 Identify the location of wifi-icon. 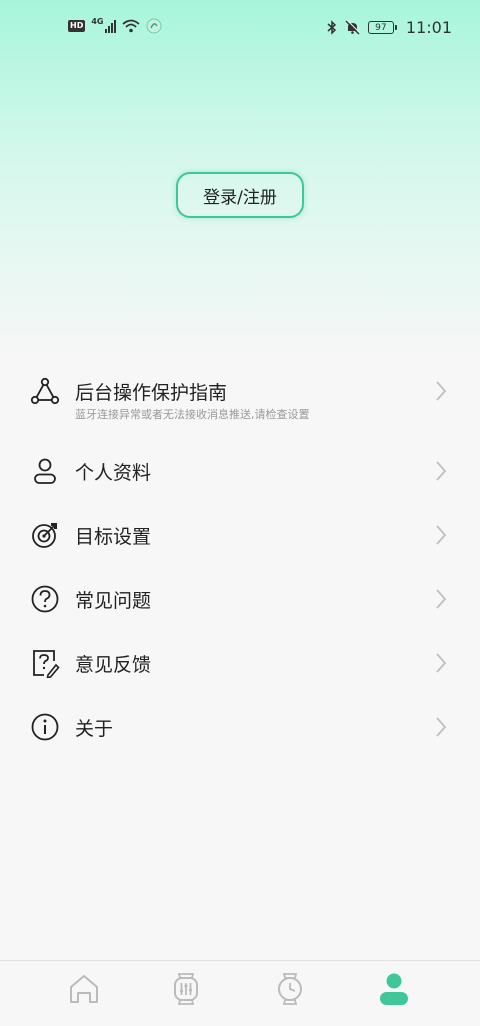
(131, 26).